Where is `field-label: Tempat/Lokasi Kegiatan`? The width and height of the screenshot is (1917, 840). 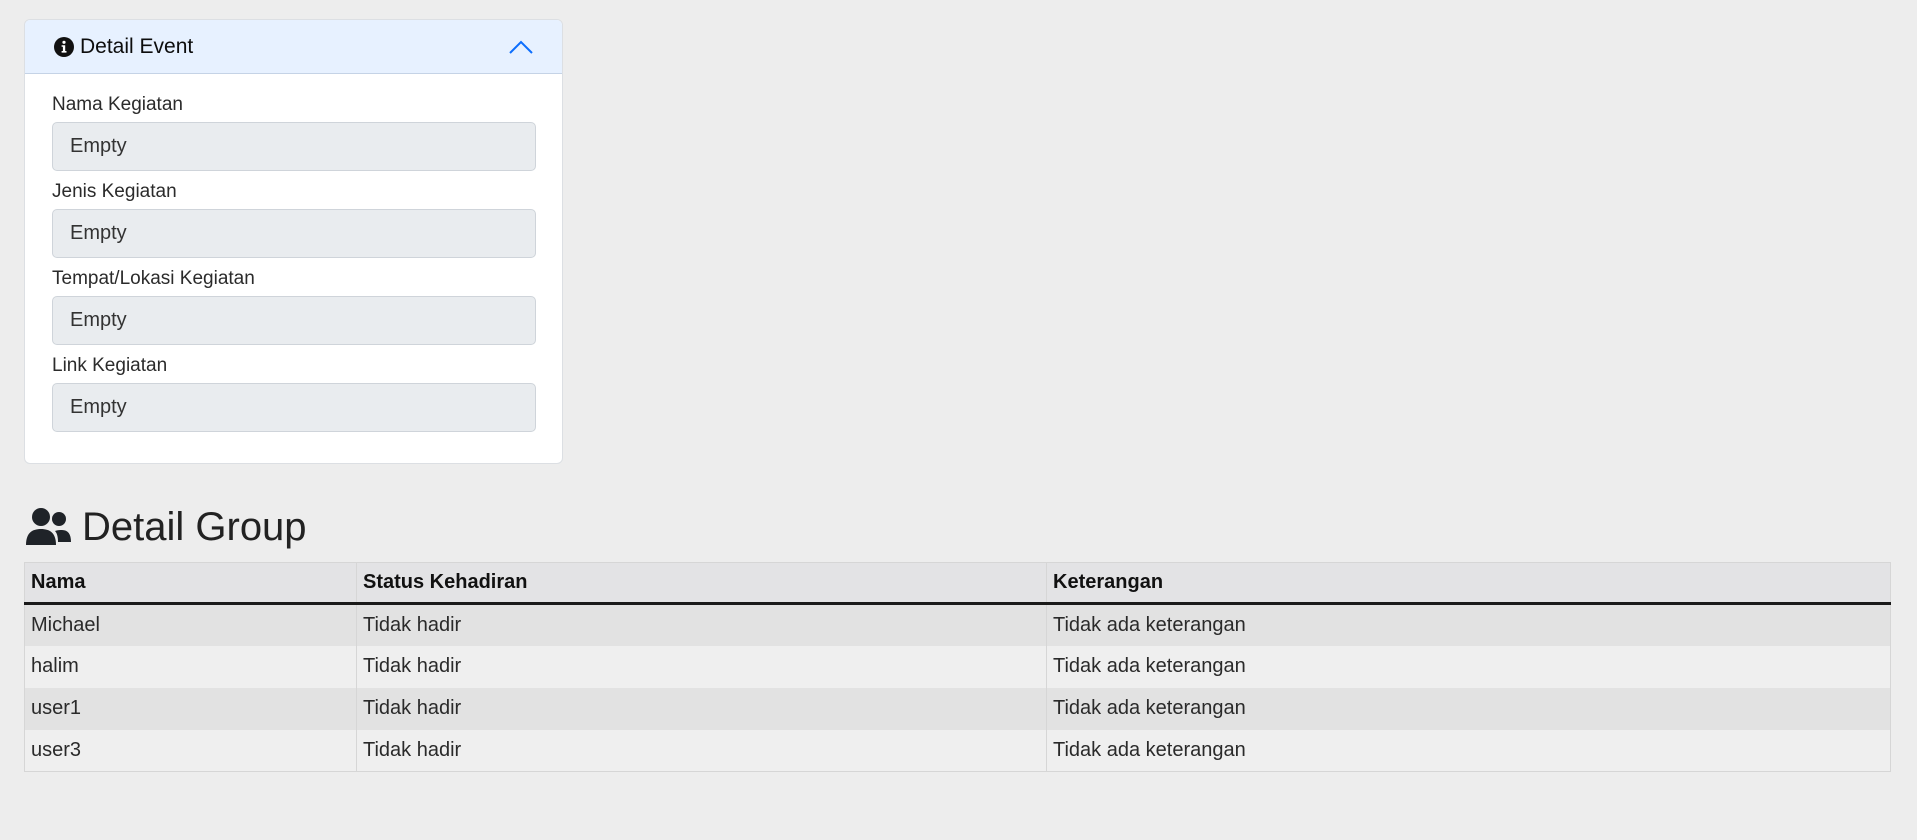 field-label: Tempat/Lokasi Kegiatan is located at coordinates (153, 278).